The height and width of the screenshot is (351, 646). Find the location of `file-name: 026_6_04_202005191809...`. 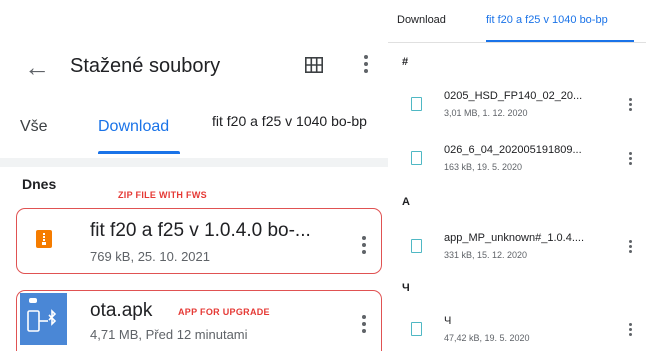

file-name: 026_6_04_202005191809... is located at coordinates (513, 150).